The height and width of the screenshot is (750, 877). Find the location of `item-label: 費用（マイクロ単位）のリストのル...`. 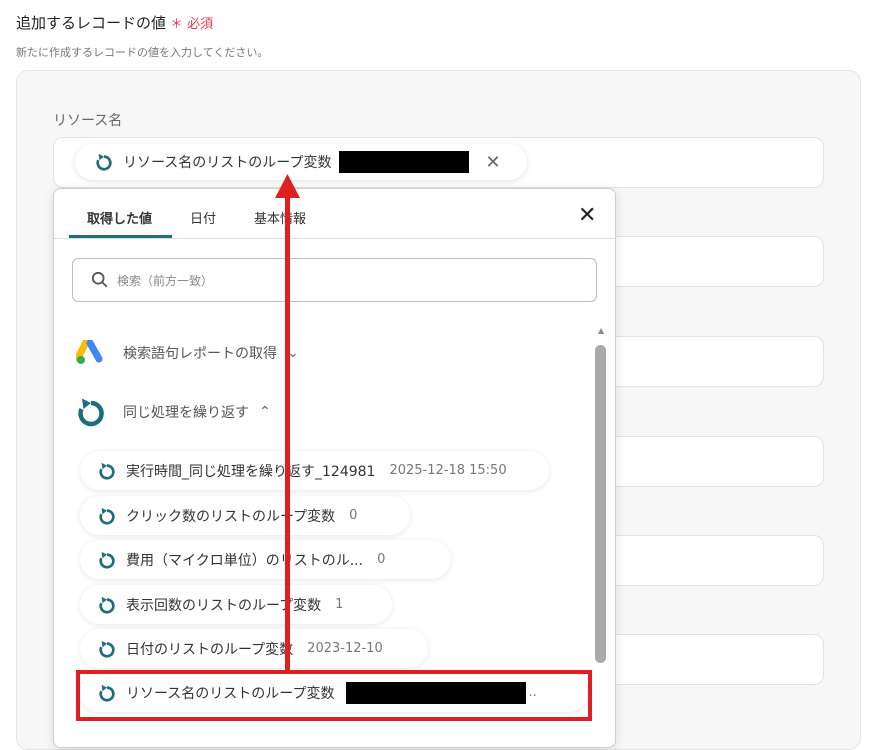

item-label: 費用（マイクロ単位）のリストのル... is located at coordinates (245, 560).